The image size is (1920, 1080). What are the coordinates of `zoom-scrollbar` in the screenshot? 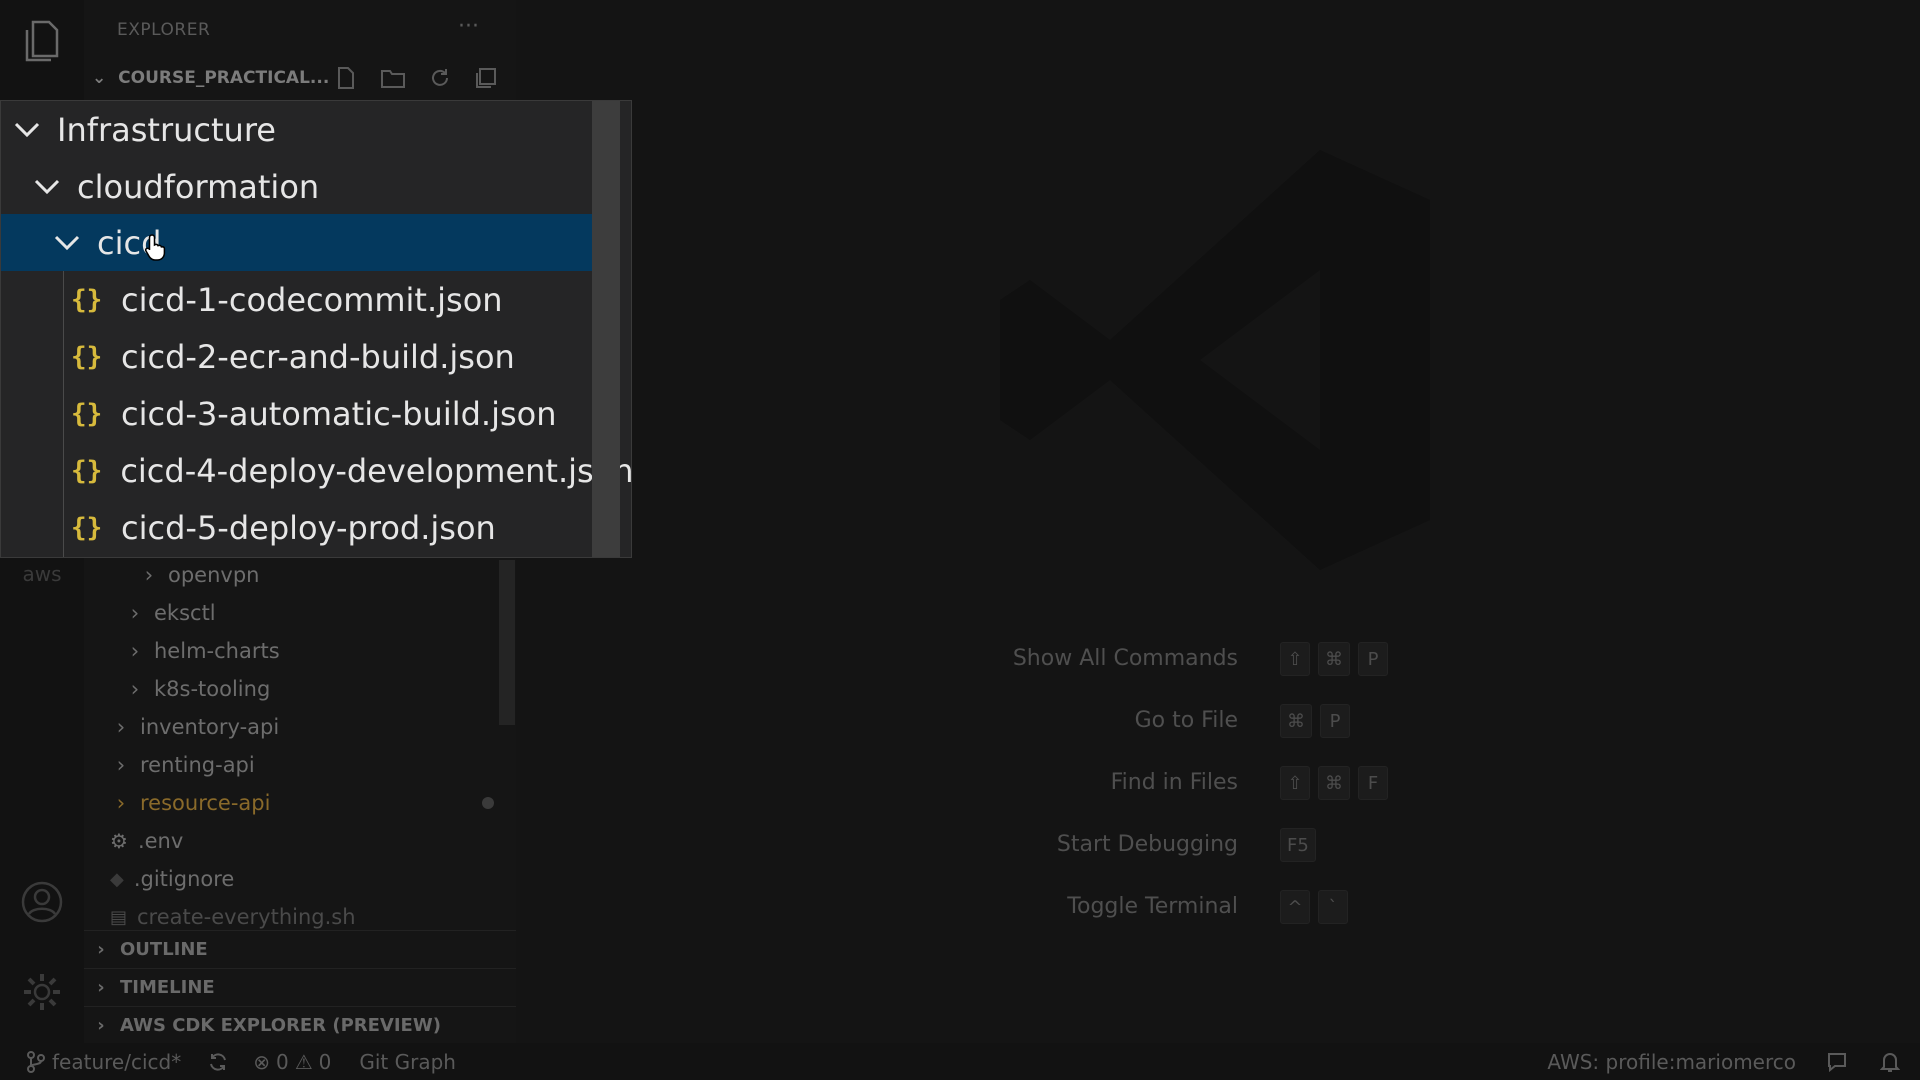 It's located at (606, 329).